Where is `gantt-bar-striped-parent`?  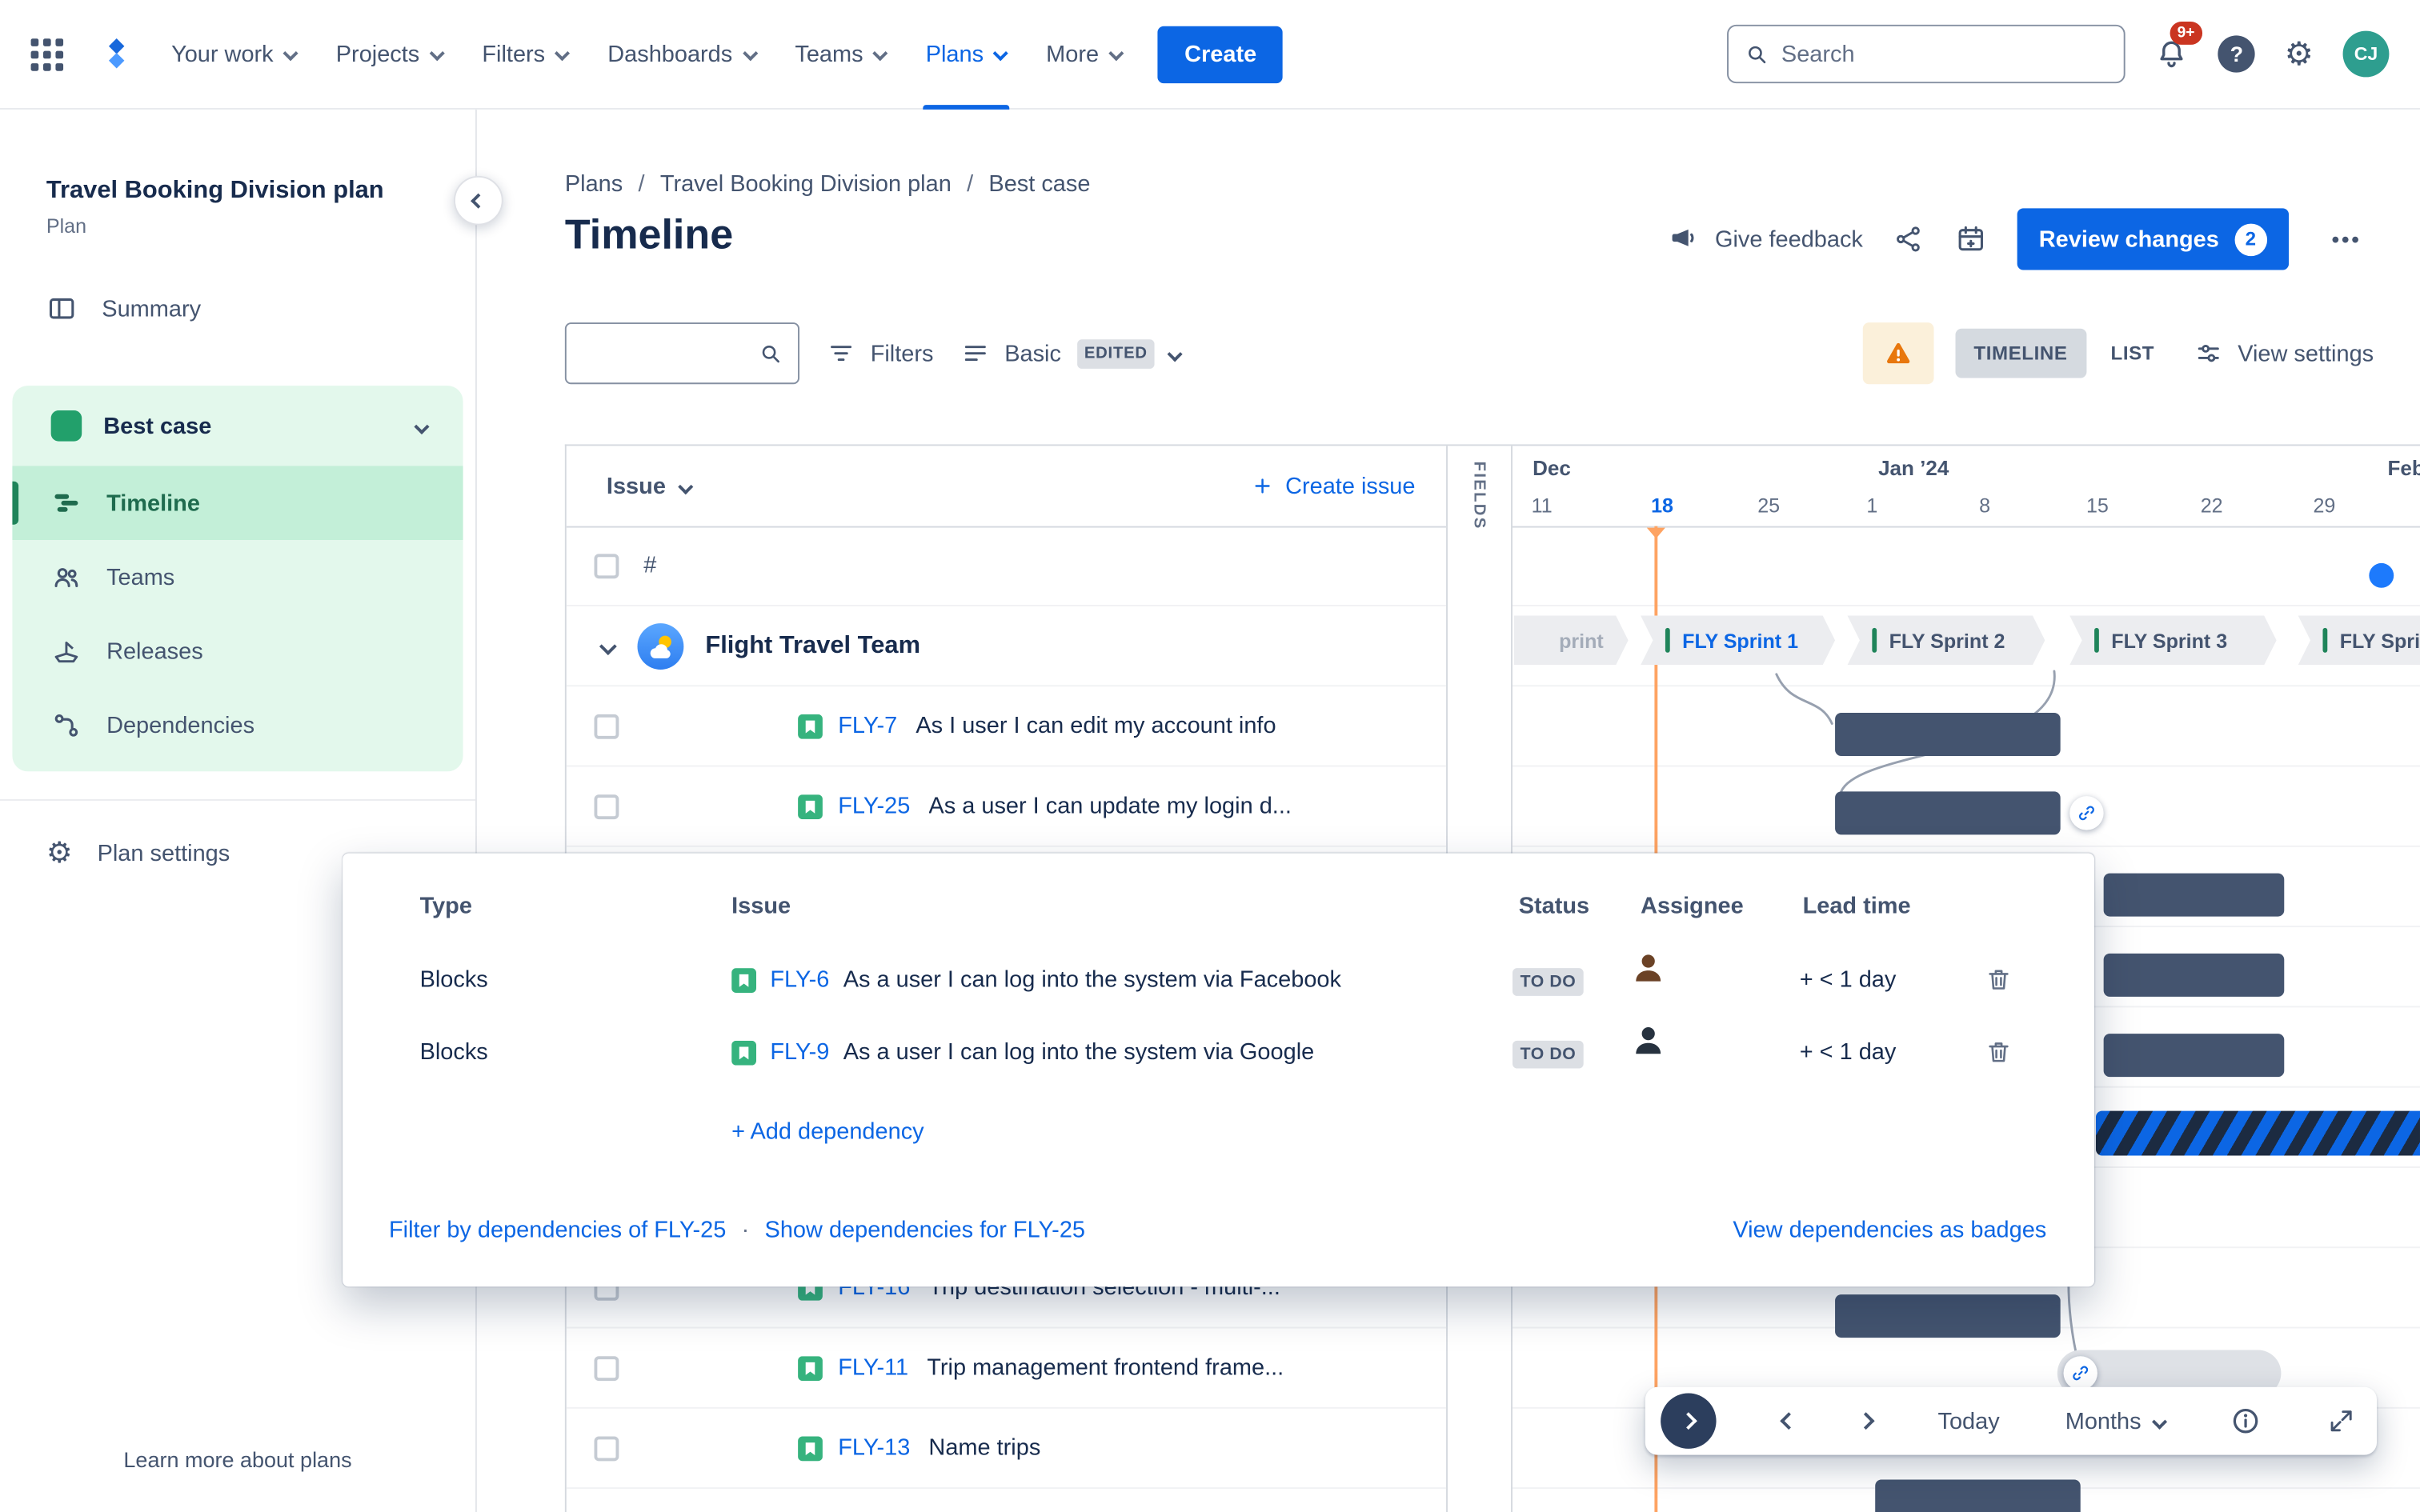 gantt-bar-striped-parent is located at coordinates (2257, 1133).